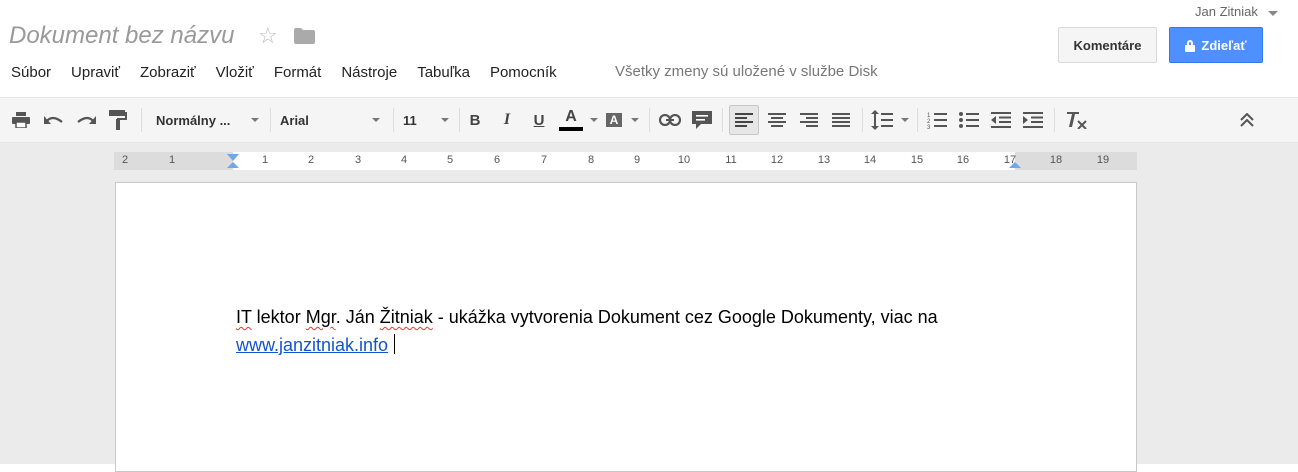 The width and height of the screenshot is (1298, 472). Describe the element at coordinates (929, 127) in the screenshot. I see `svg-text: 3` at that location.